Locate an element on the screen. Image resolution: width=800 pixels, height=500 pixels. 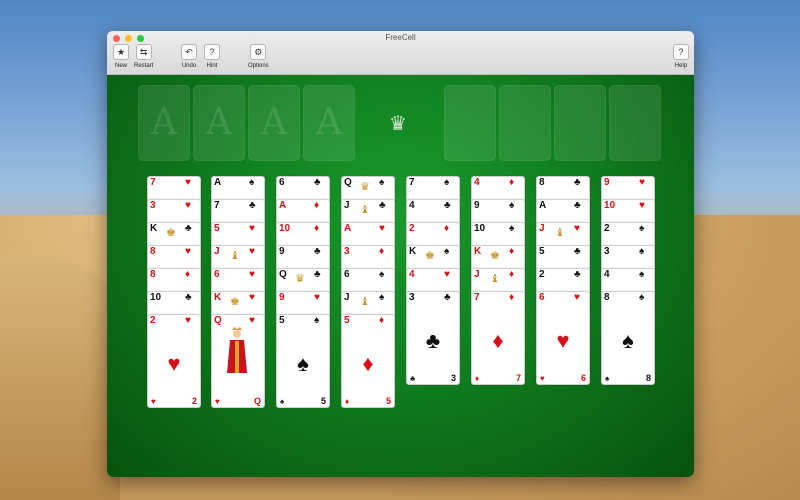
restart-button: ⇆ Restart is located at coordinates (143, 56).